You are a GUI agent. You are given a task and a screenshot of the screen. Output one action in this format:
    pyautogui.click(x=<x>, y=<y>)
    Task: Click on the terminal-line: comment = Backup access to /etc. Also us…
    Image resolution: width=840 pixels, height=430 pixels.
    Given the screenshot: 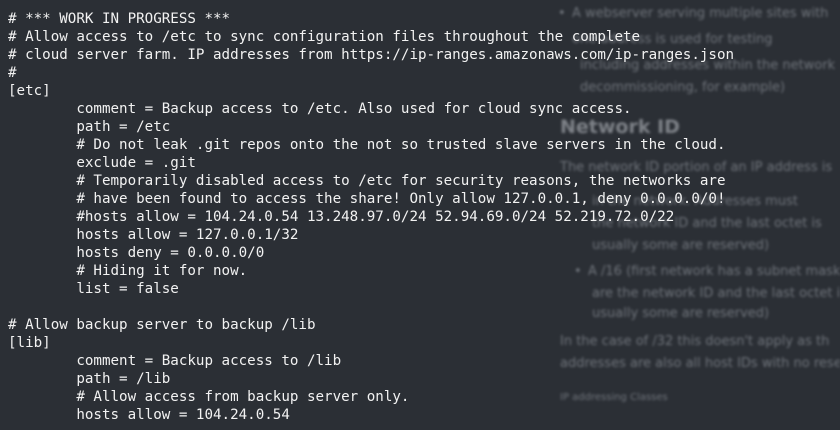 What is the action you would take?
    pyautogui.click(x=320, y=109)
    